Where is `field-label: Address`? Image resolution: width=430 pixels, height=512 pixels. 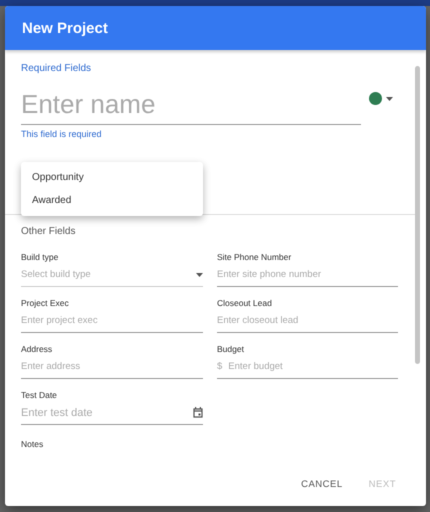
field-label: Address is located at coordinates (37, 349).